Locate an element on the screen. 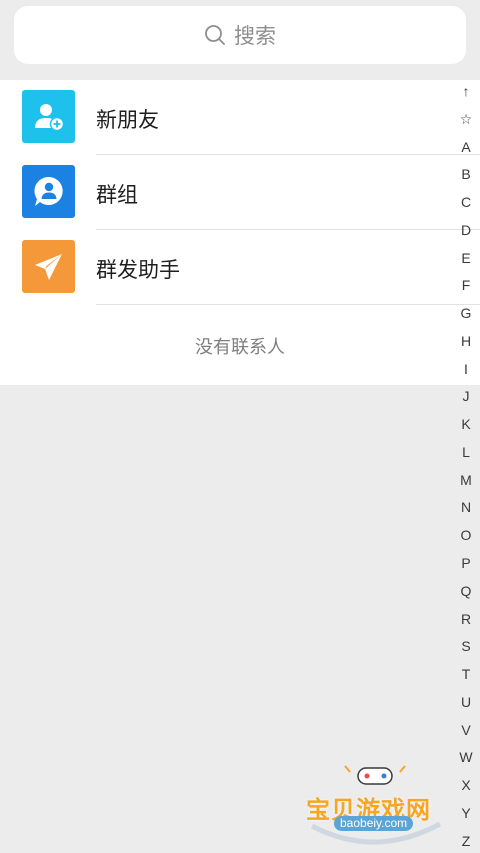 The height and width of the screenshot is (853, 480). index-letter: A is located at coordinates (465, 147).